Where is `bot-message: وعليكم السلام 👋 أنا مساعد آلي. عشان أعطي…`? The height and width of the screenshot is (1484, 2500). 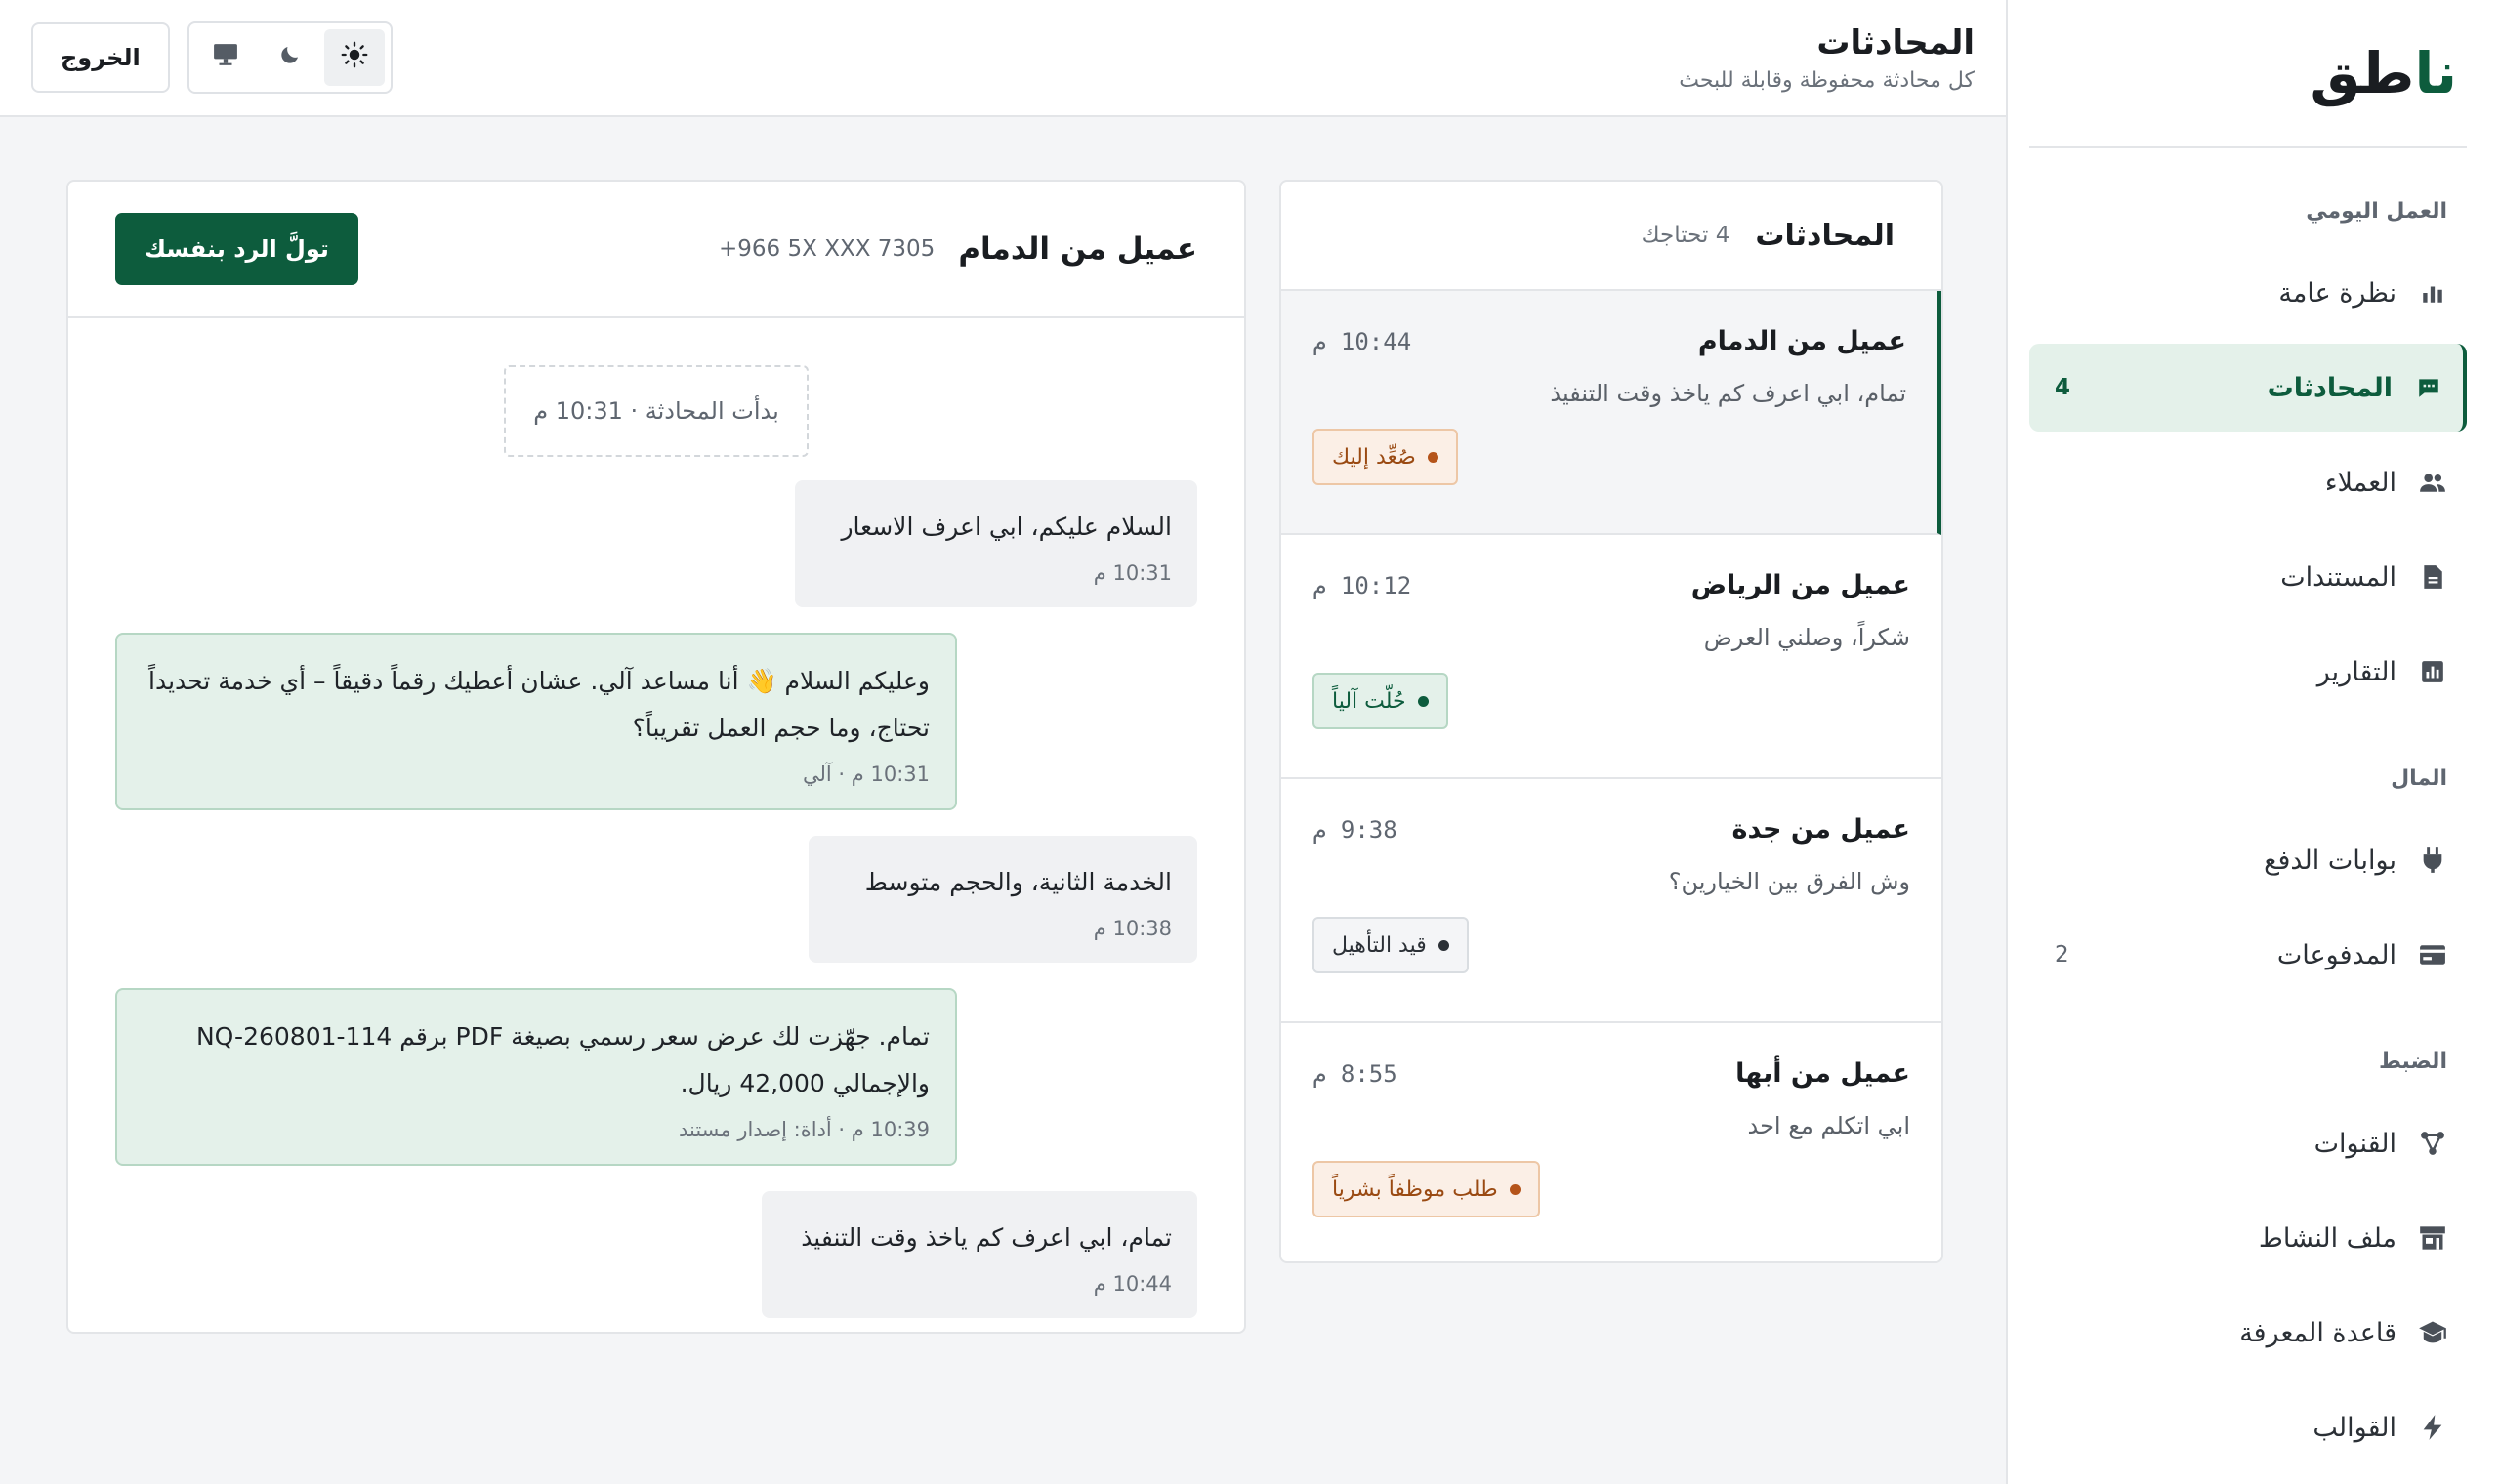 bot-message: وعليكم السلام 👋 أنا مساعد آلي. عشان أعطي… is located at coordinates (536, 722).